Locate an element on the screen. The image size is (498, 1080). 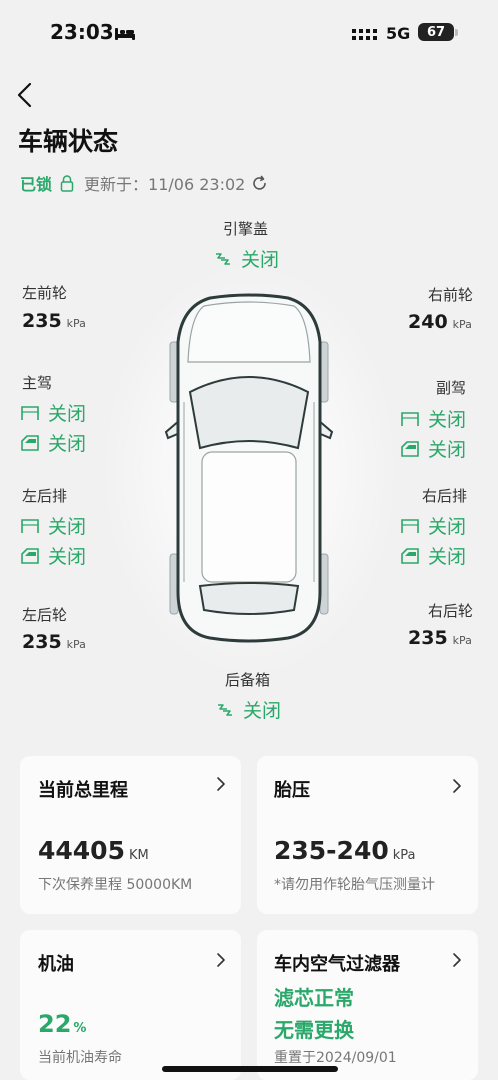
oil-life-unit: % is located at coordinates (80, 1028).